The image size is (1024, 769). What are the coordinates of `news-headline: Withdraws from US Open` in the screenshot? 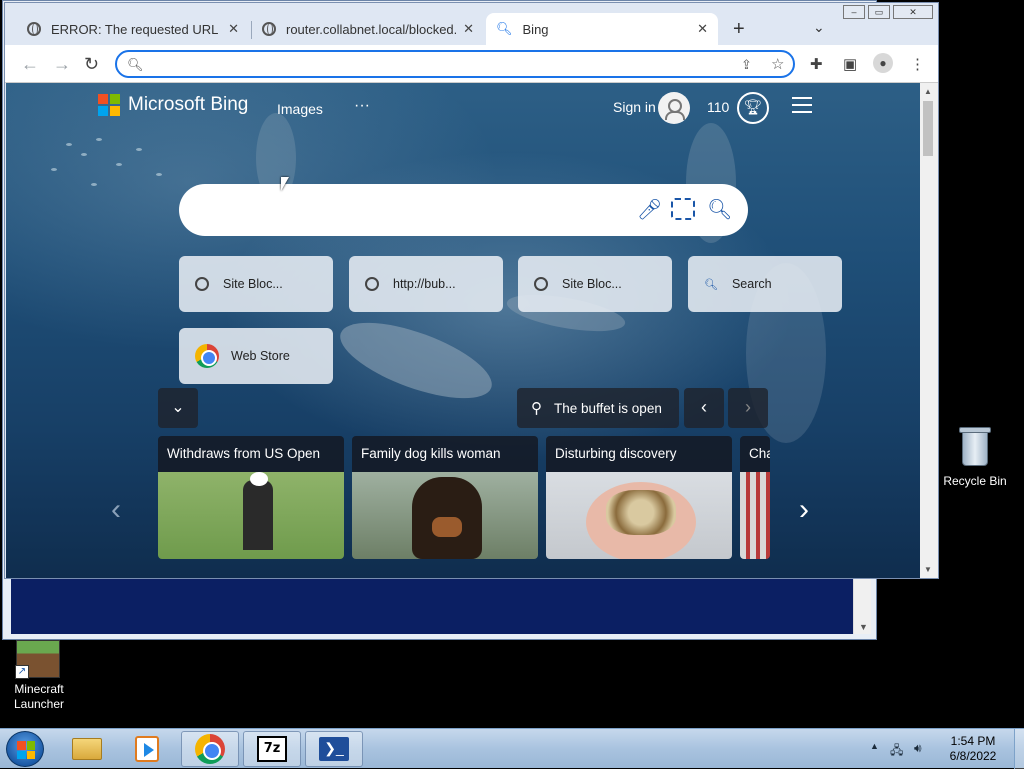 It's located at (251, 454).